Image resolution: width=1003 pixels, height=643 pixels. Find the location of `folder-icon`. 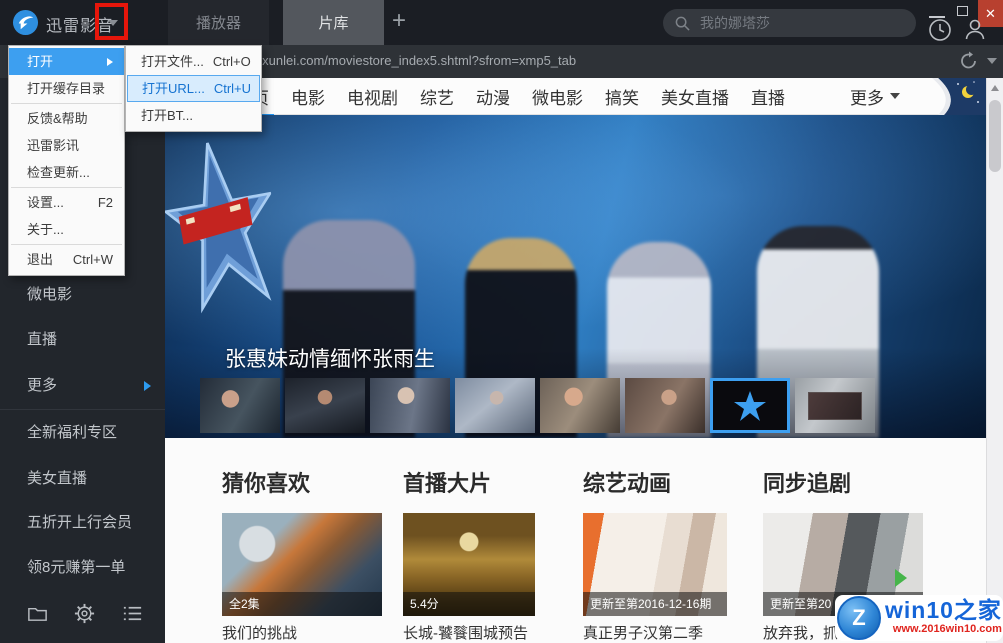

folder-icon is located at coordinates (37, 613).